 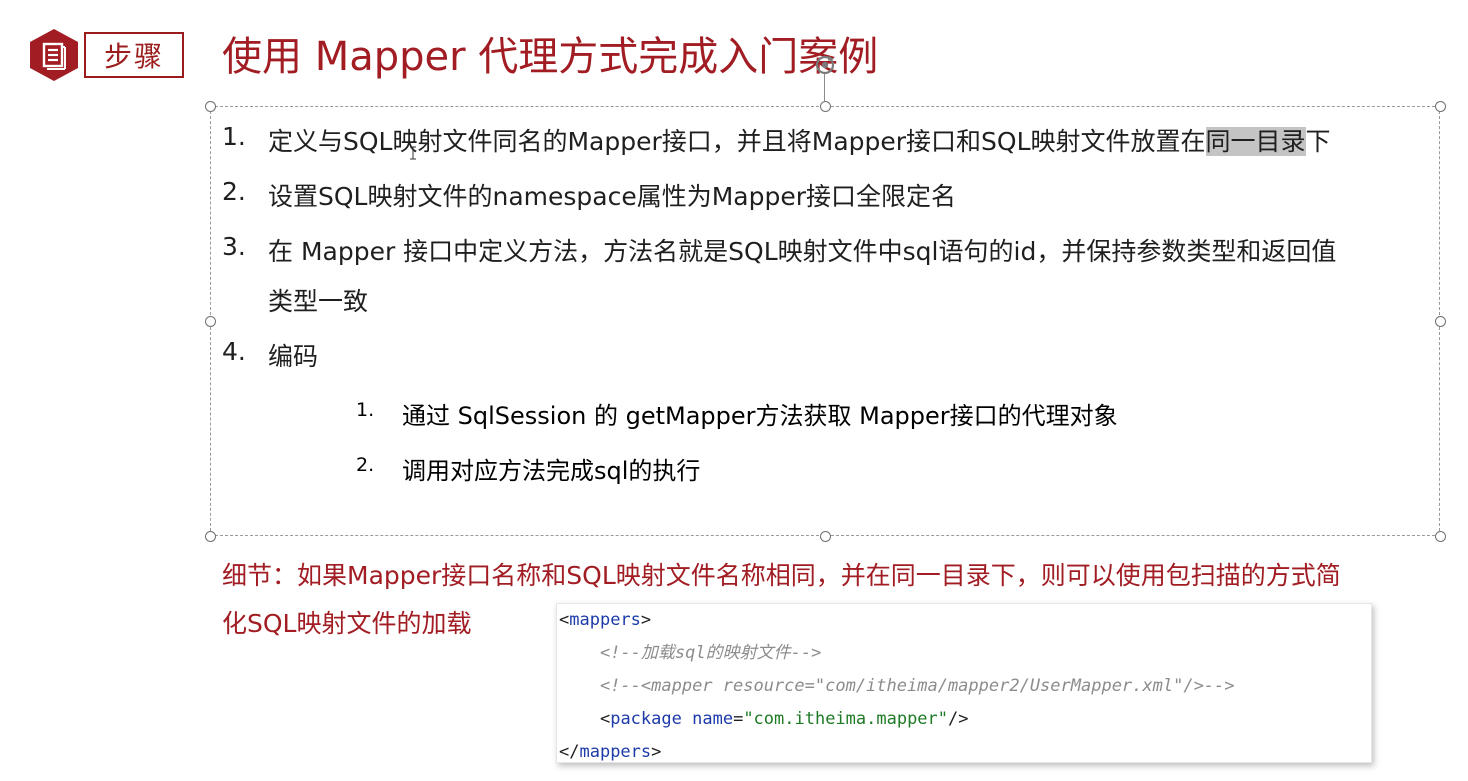 I want to click on resize-handle-bottom-middle, so click(x=825, y=536).